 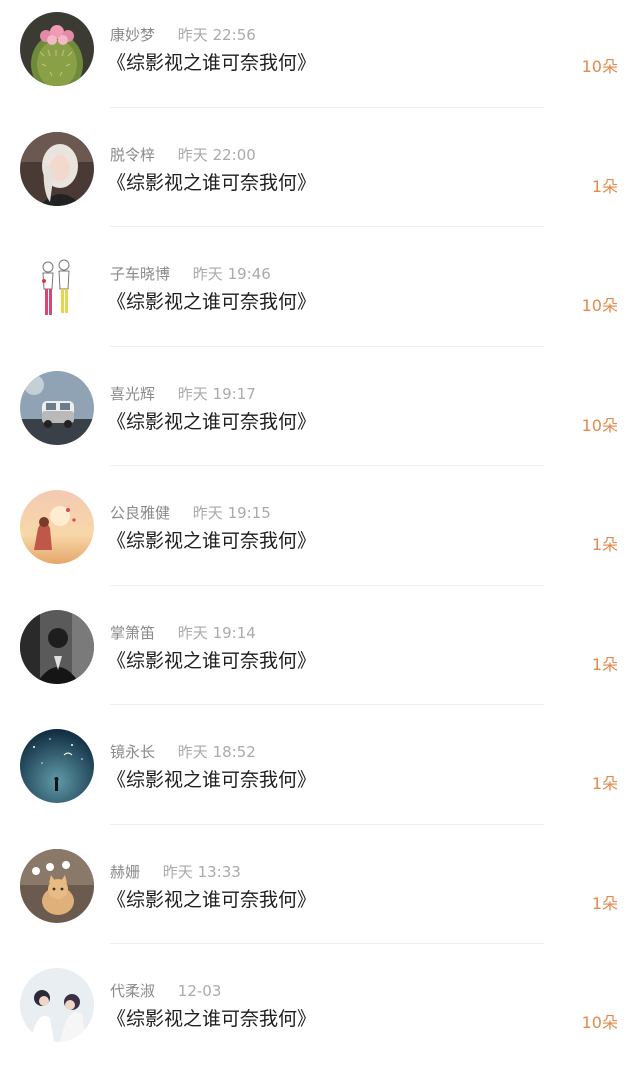 I want to click on question-cat-icon, so click(x=57, y=885).